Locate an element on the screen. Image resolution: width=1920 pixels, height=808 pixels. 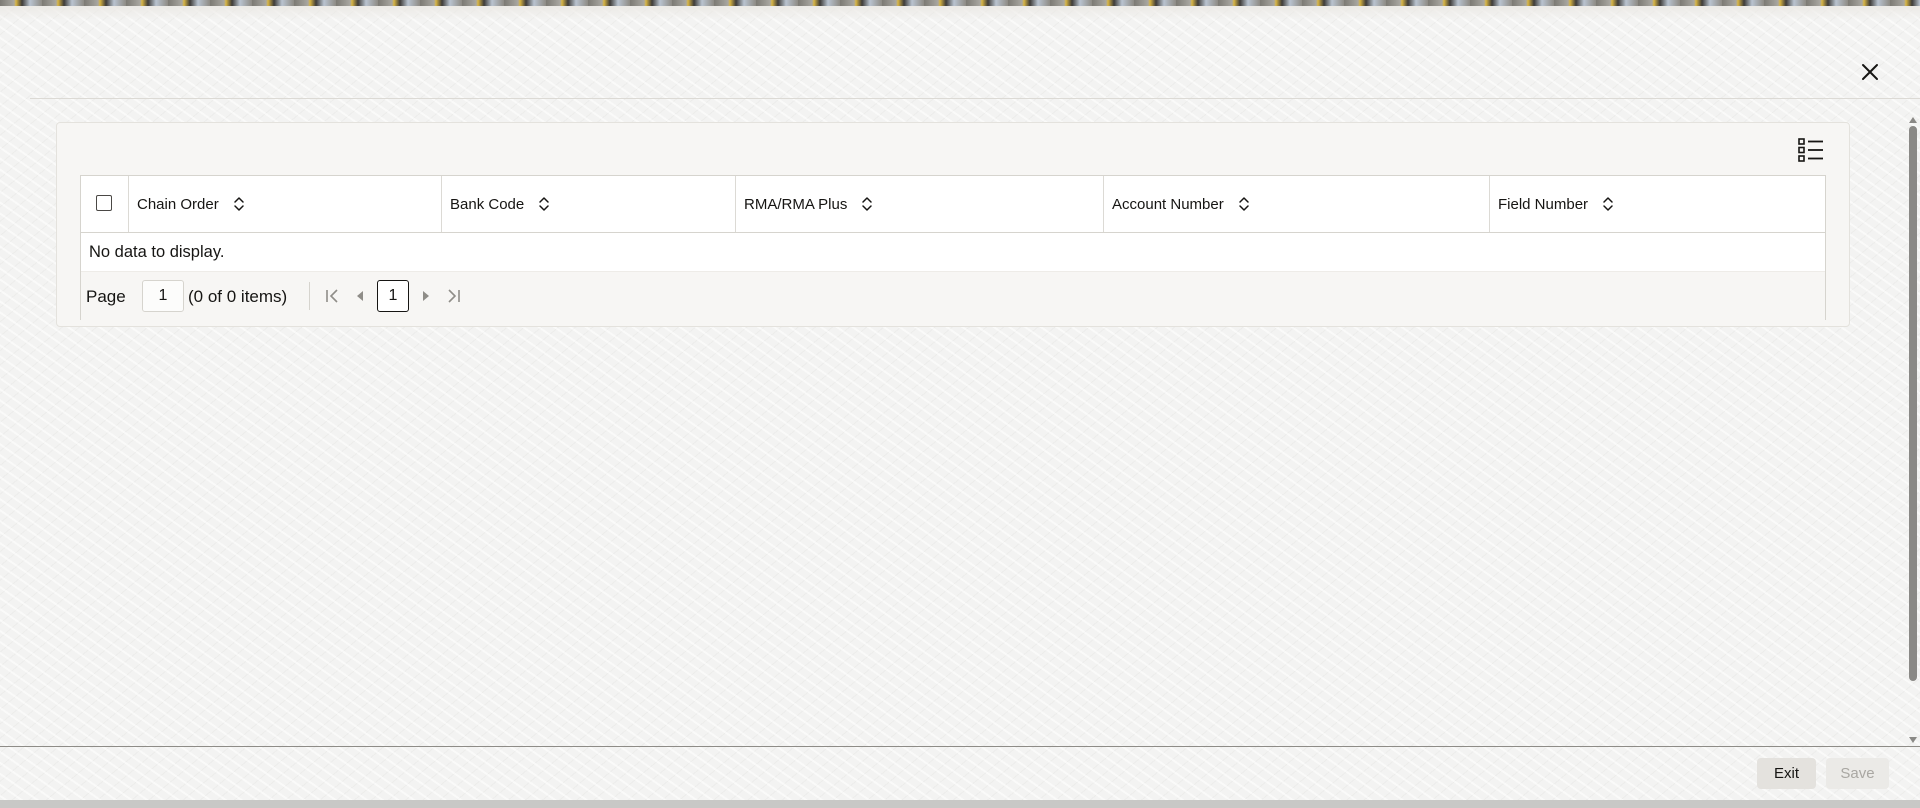
exit-button: Exit is located at coordinates (1786, 773).